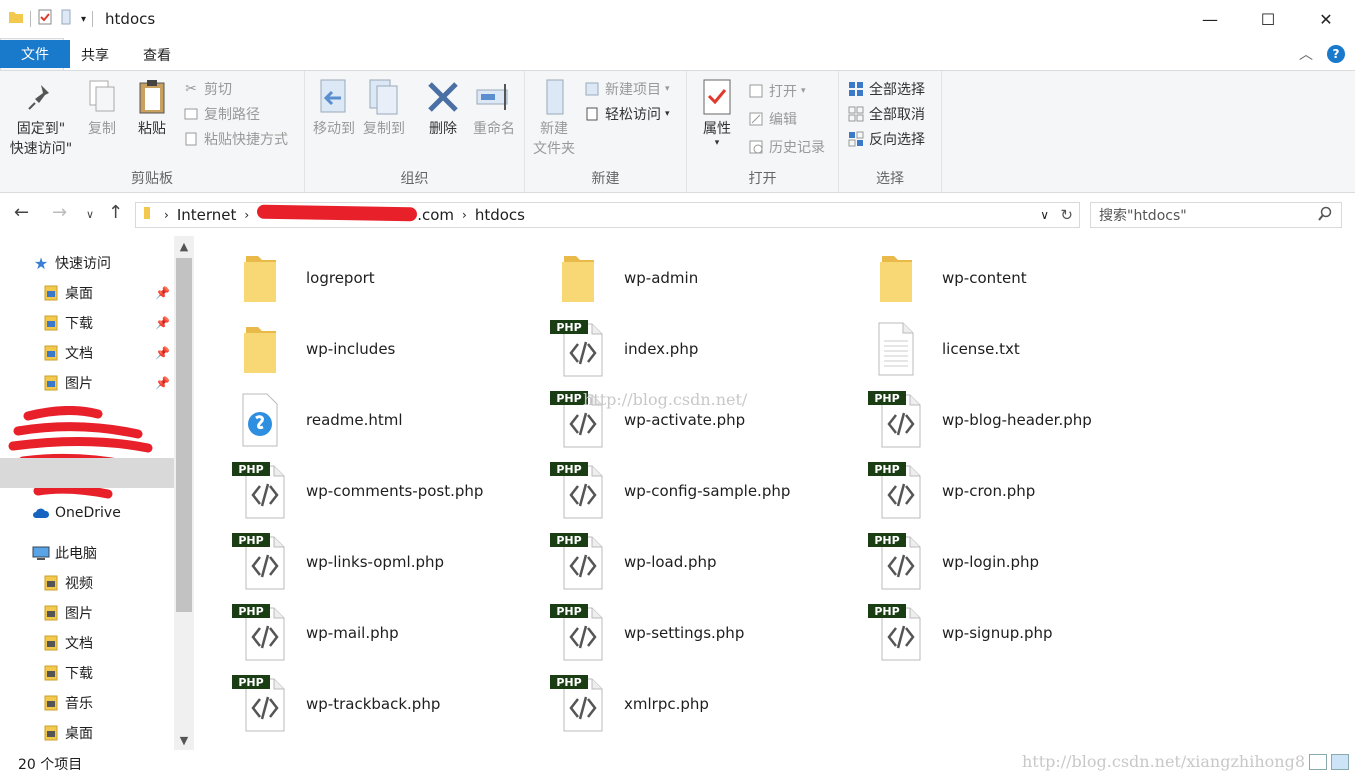 Image resolution: width=1355 pixels, height=778 pixels. I want to click on sidebar-item-qa-2: 文档 📌, so click(87, 353).